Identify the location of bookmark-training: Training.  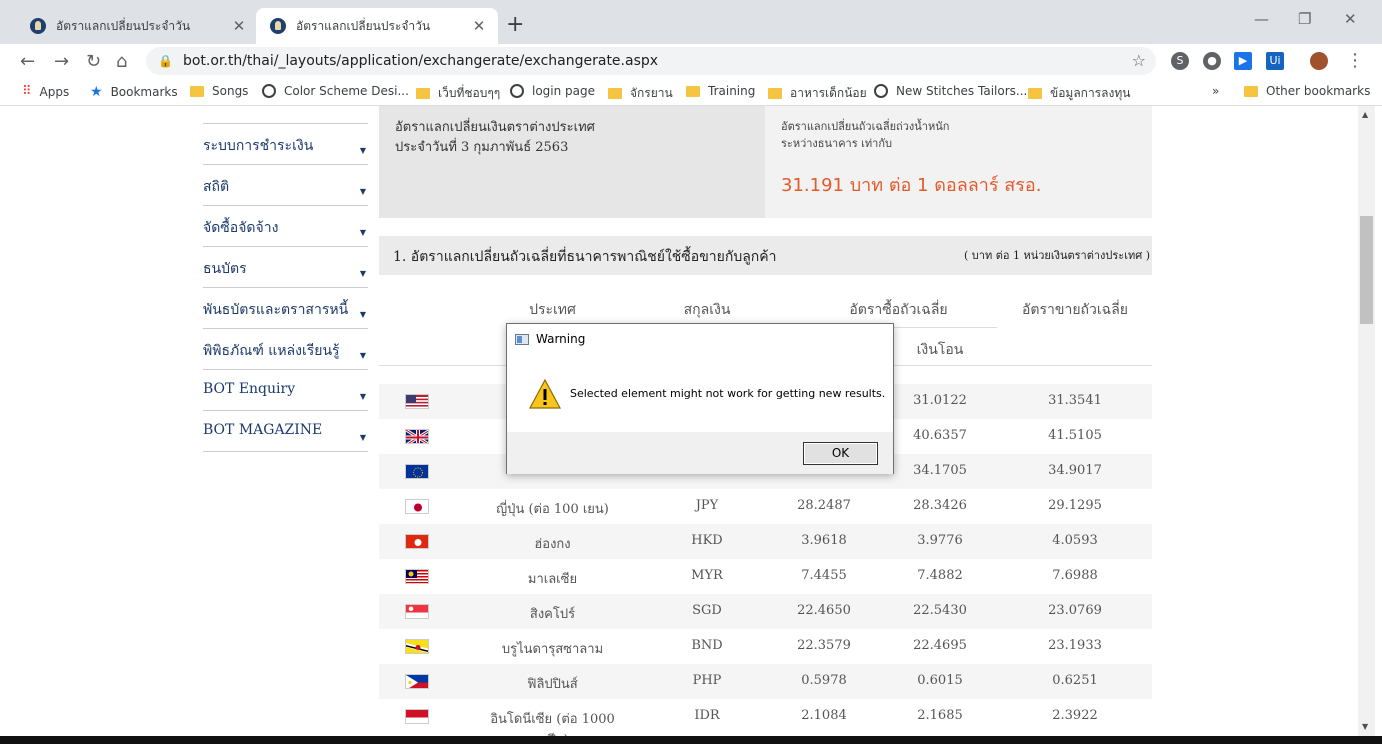
(720, 91).